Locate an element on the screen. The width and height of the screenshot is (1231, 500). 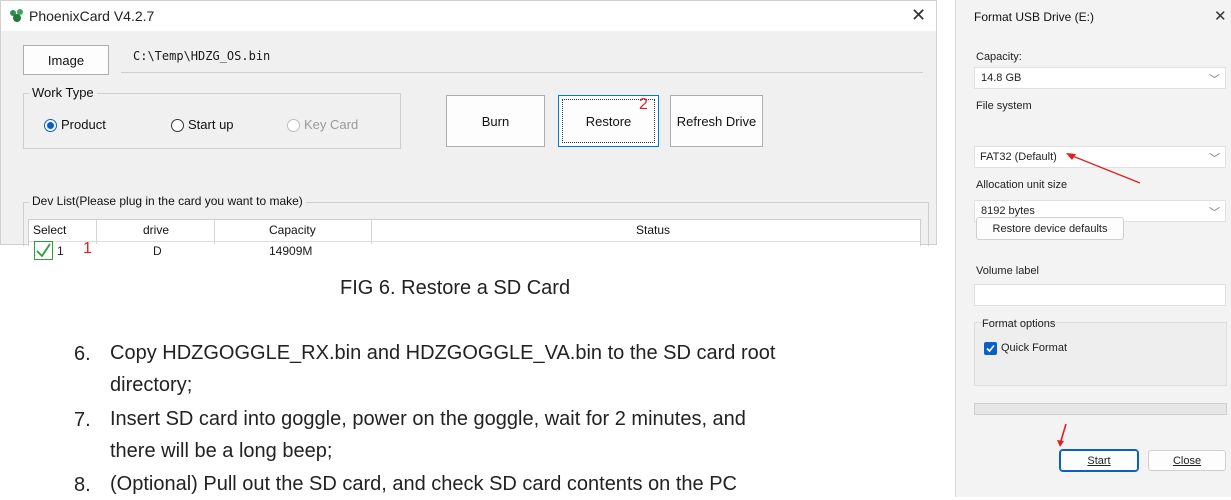
step-text: there will be a long beep; is located at coordinates (221, 451).